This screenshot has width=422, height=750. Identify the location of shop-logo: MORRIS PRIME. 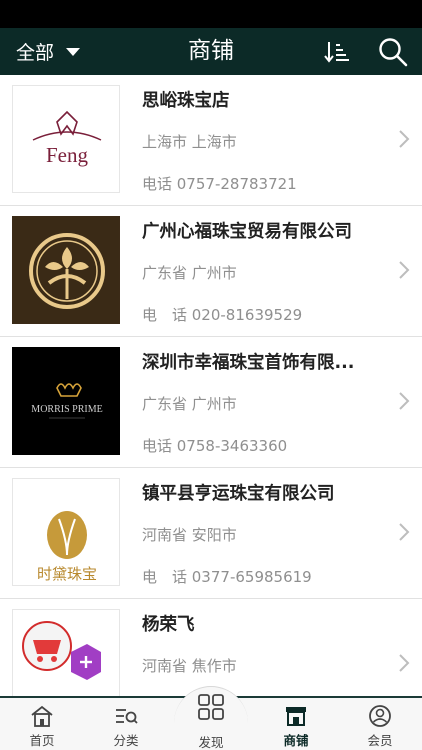
(66, 401).